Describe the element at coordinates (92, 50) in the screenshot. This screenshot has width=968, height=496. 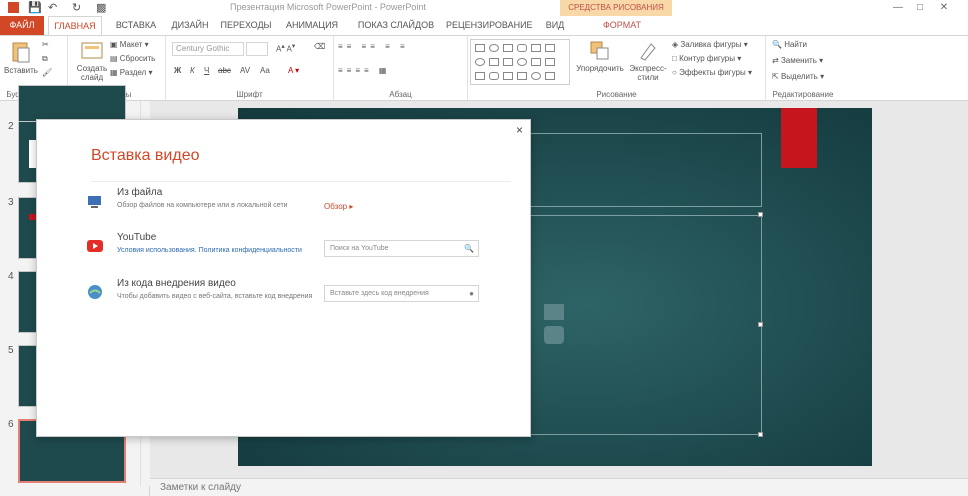
I see `new-slide-icon` at that location.